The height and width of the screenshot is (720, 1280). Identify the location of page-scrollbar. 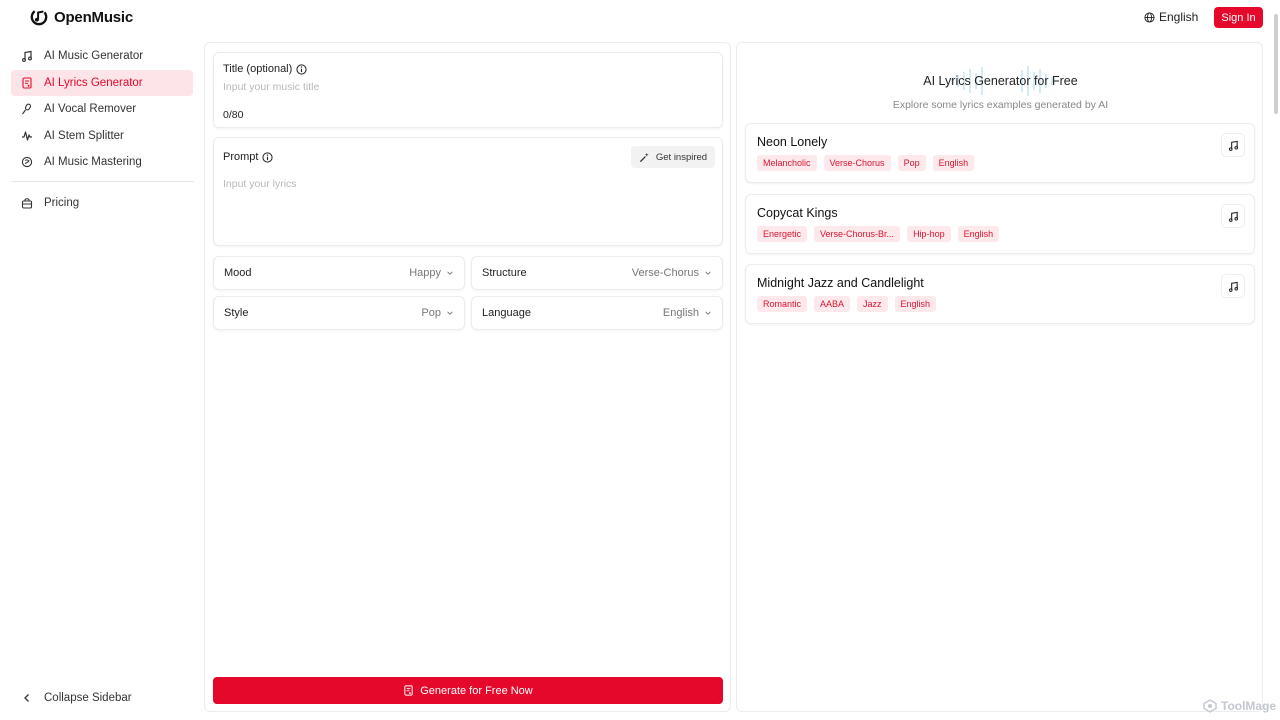
(1276, 64).